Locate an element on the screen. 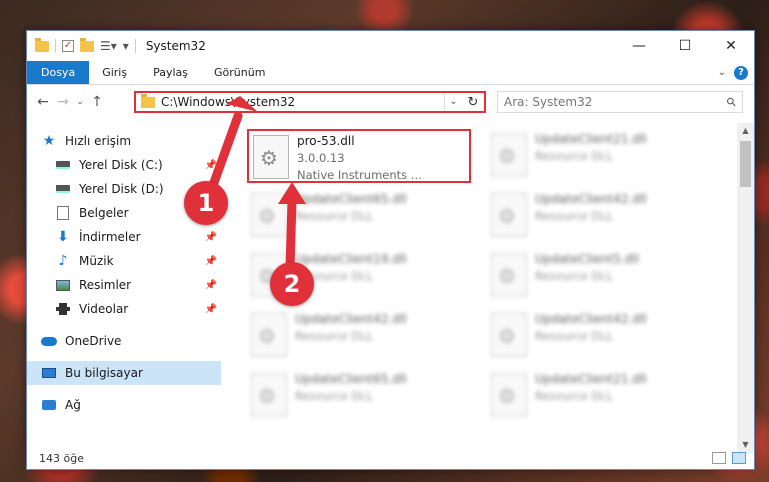 The width and height of the screenshot is (769, 482). quick-access-toolbar: ✓ ☰▾ ▾ is located at coordinates (85, 45).